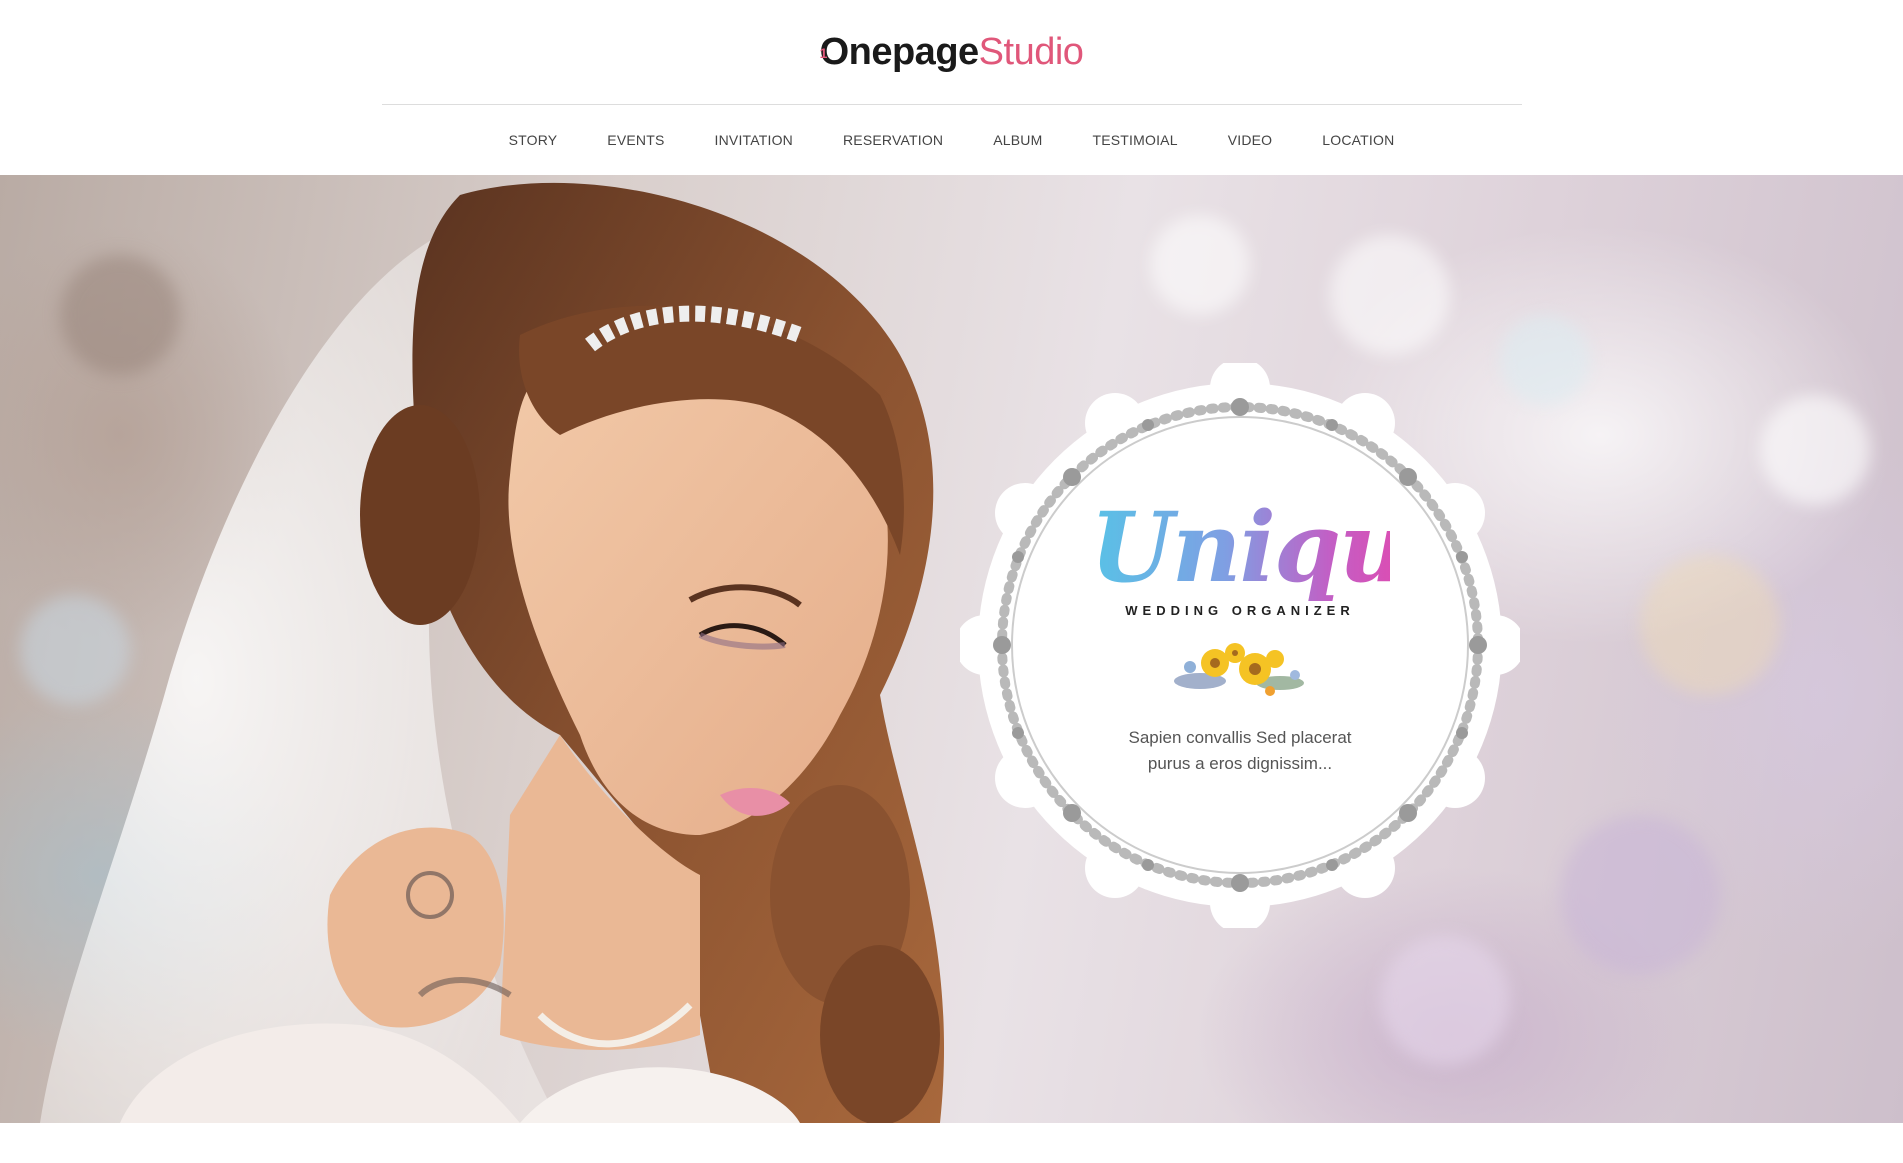 Image resolution: width=1903 pixels, height=1163 pixels. What do you see at coordinates (823, 53) in the screenshot?
I see `logo-digit: 1` at bounding box center [823, 53].